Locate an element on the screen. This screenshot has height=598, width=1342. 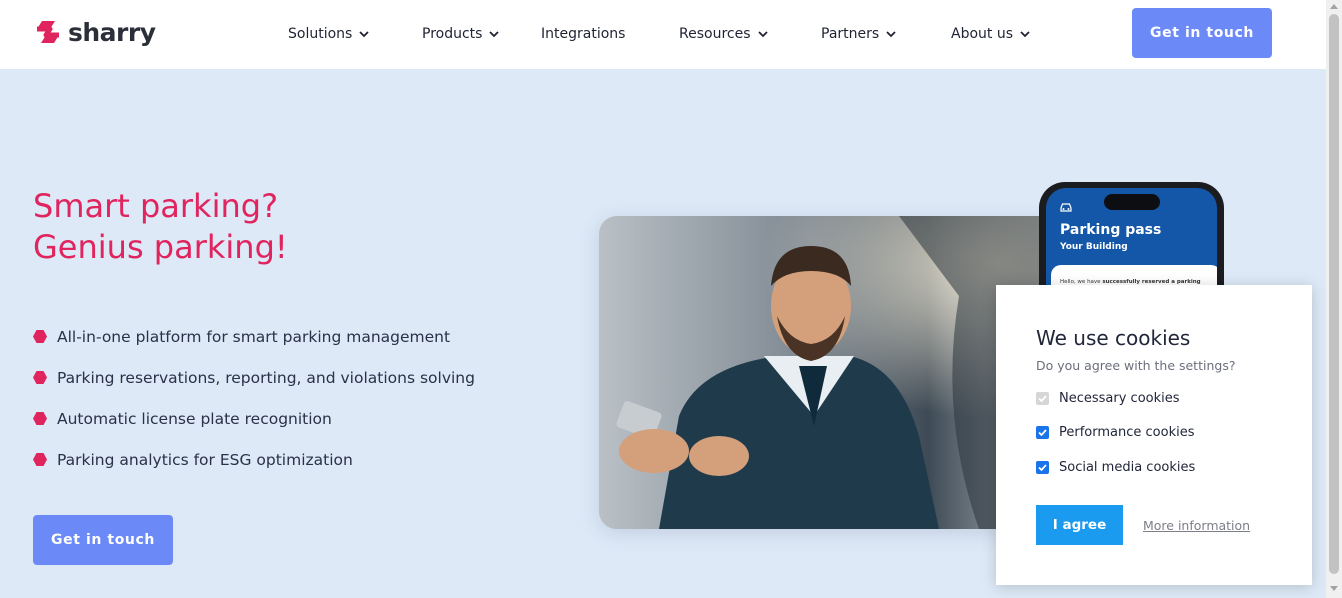
hero-headline: Smart parking? Genius parking! is located at coordinates (160, 227).